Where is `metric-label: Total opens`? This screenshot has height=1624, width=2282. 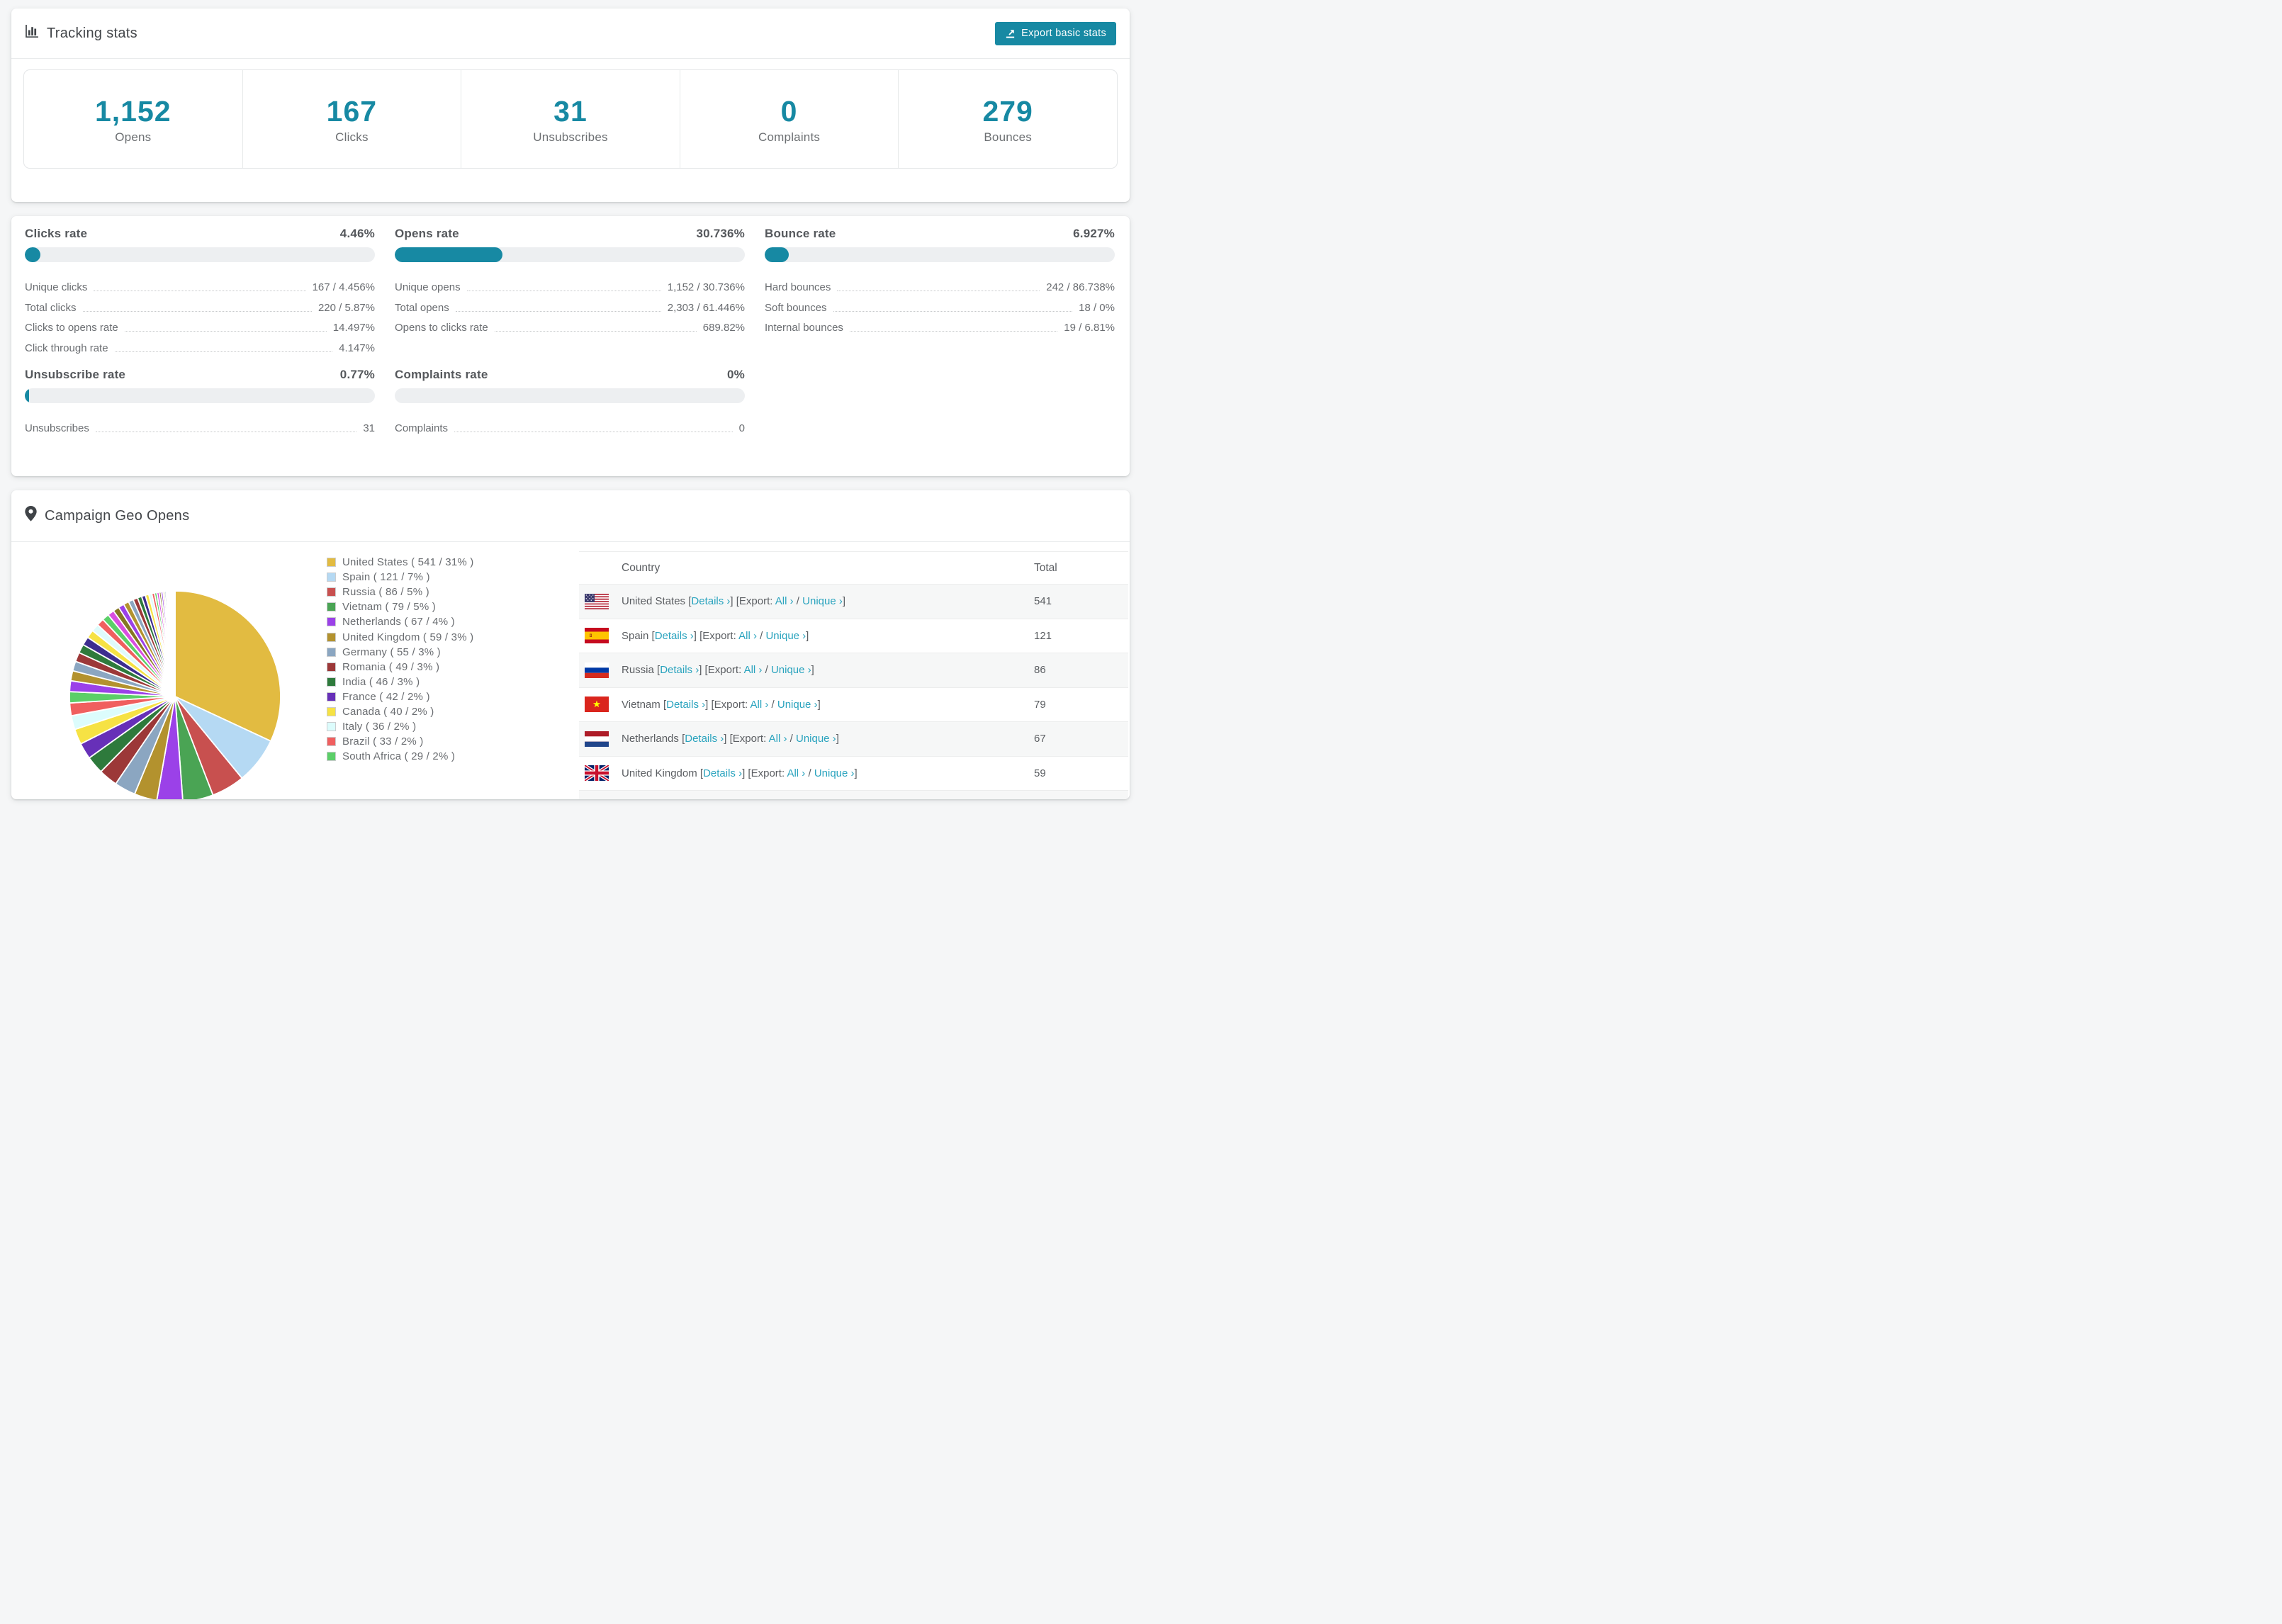 metric-label: Total opens is located at coordinates (422, 308).